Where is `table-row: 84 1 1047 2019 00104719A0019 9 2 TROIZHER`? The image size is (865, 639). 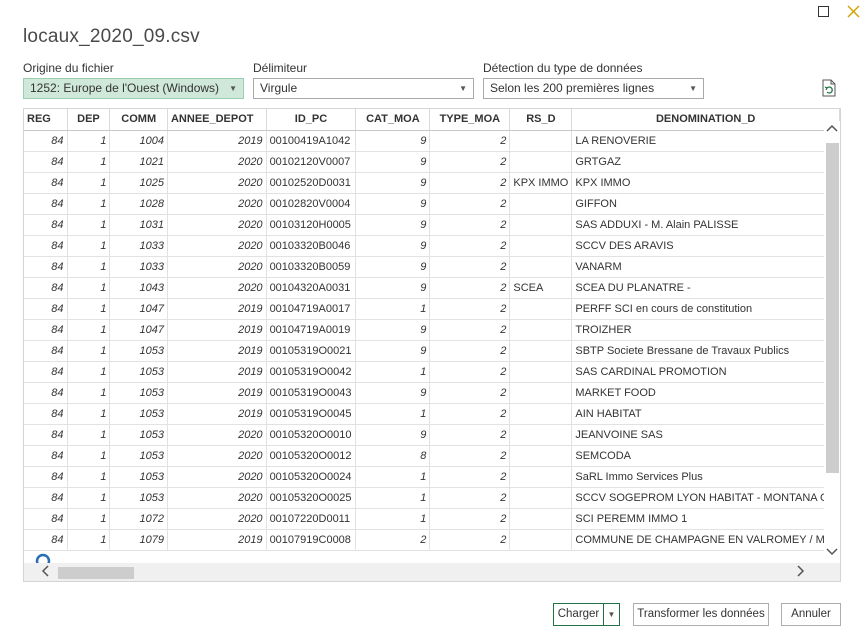 table-row: 84 1 1047 2019 00104719A0019 9 2 TROIZHER is located at coordinates (432, 330).